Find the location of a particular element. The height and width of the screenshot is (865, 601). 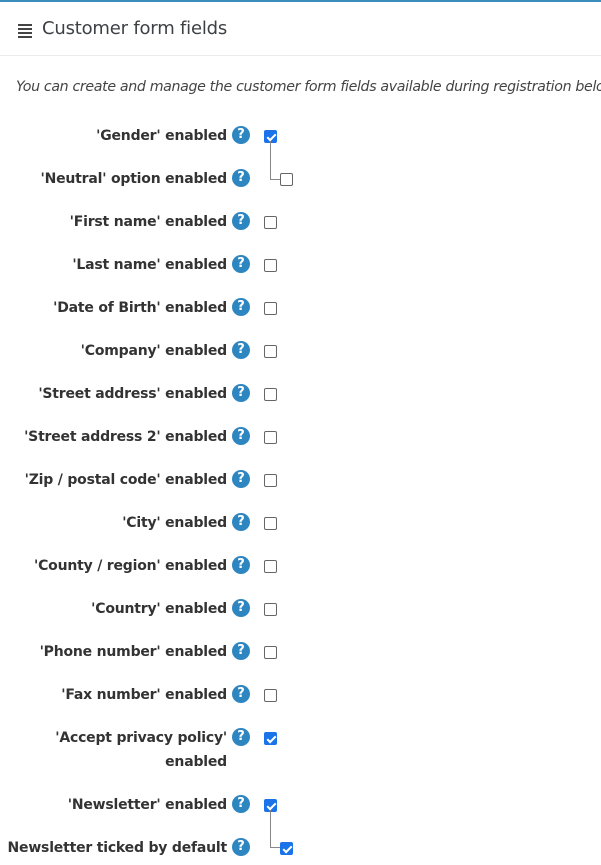

panel-header: Customer form fields is located at coordinates (300, 29).